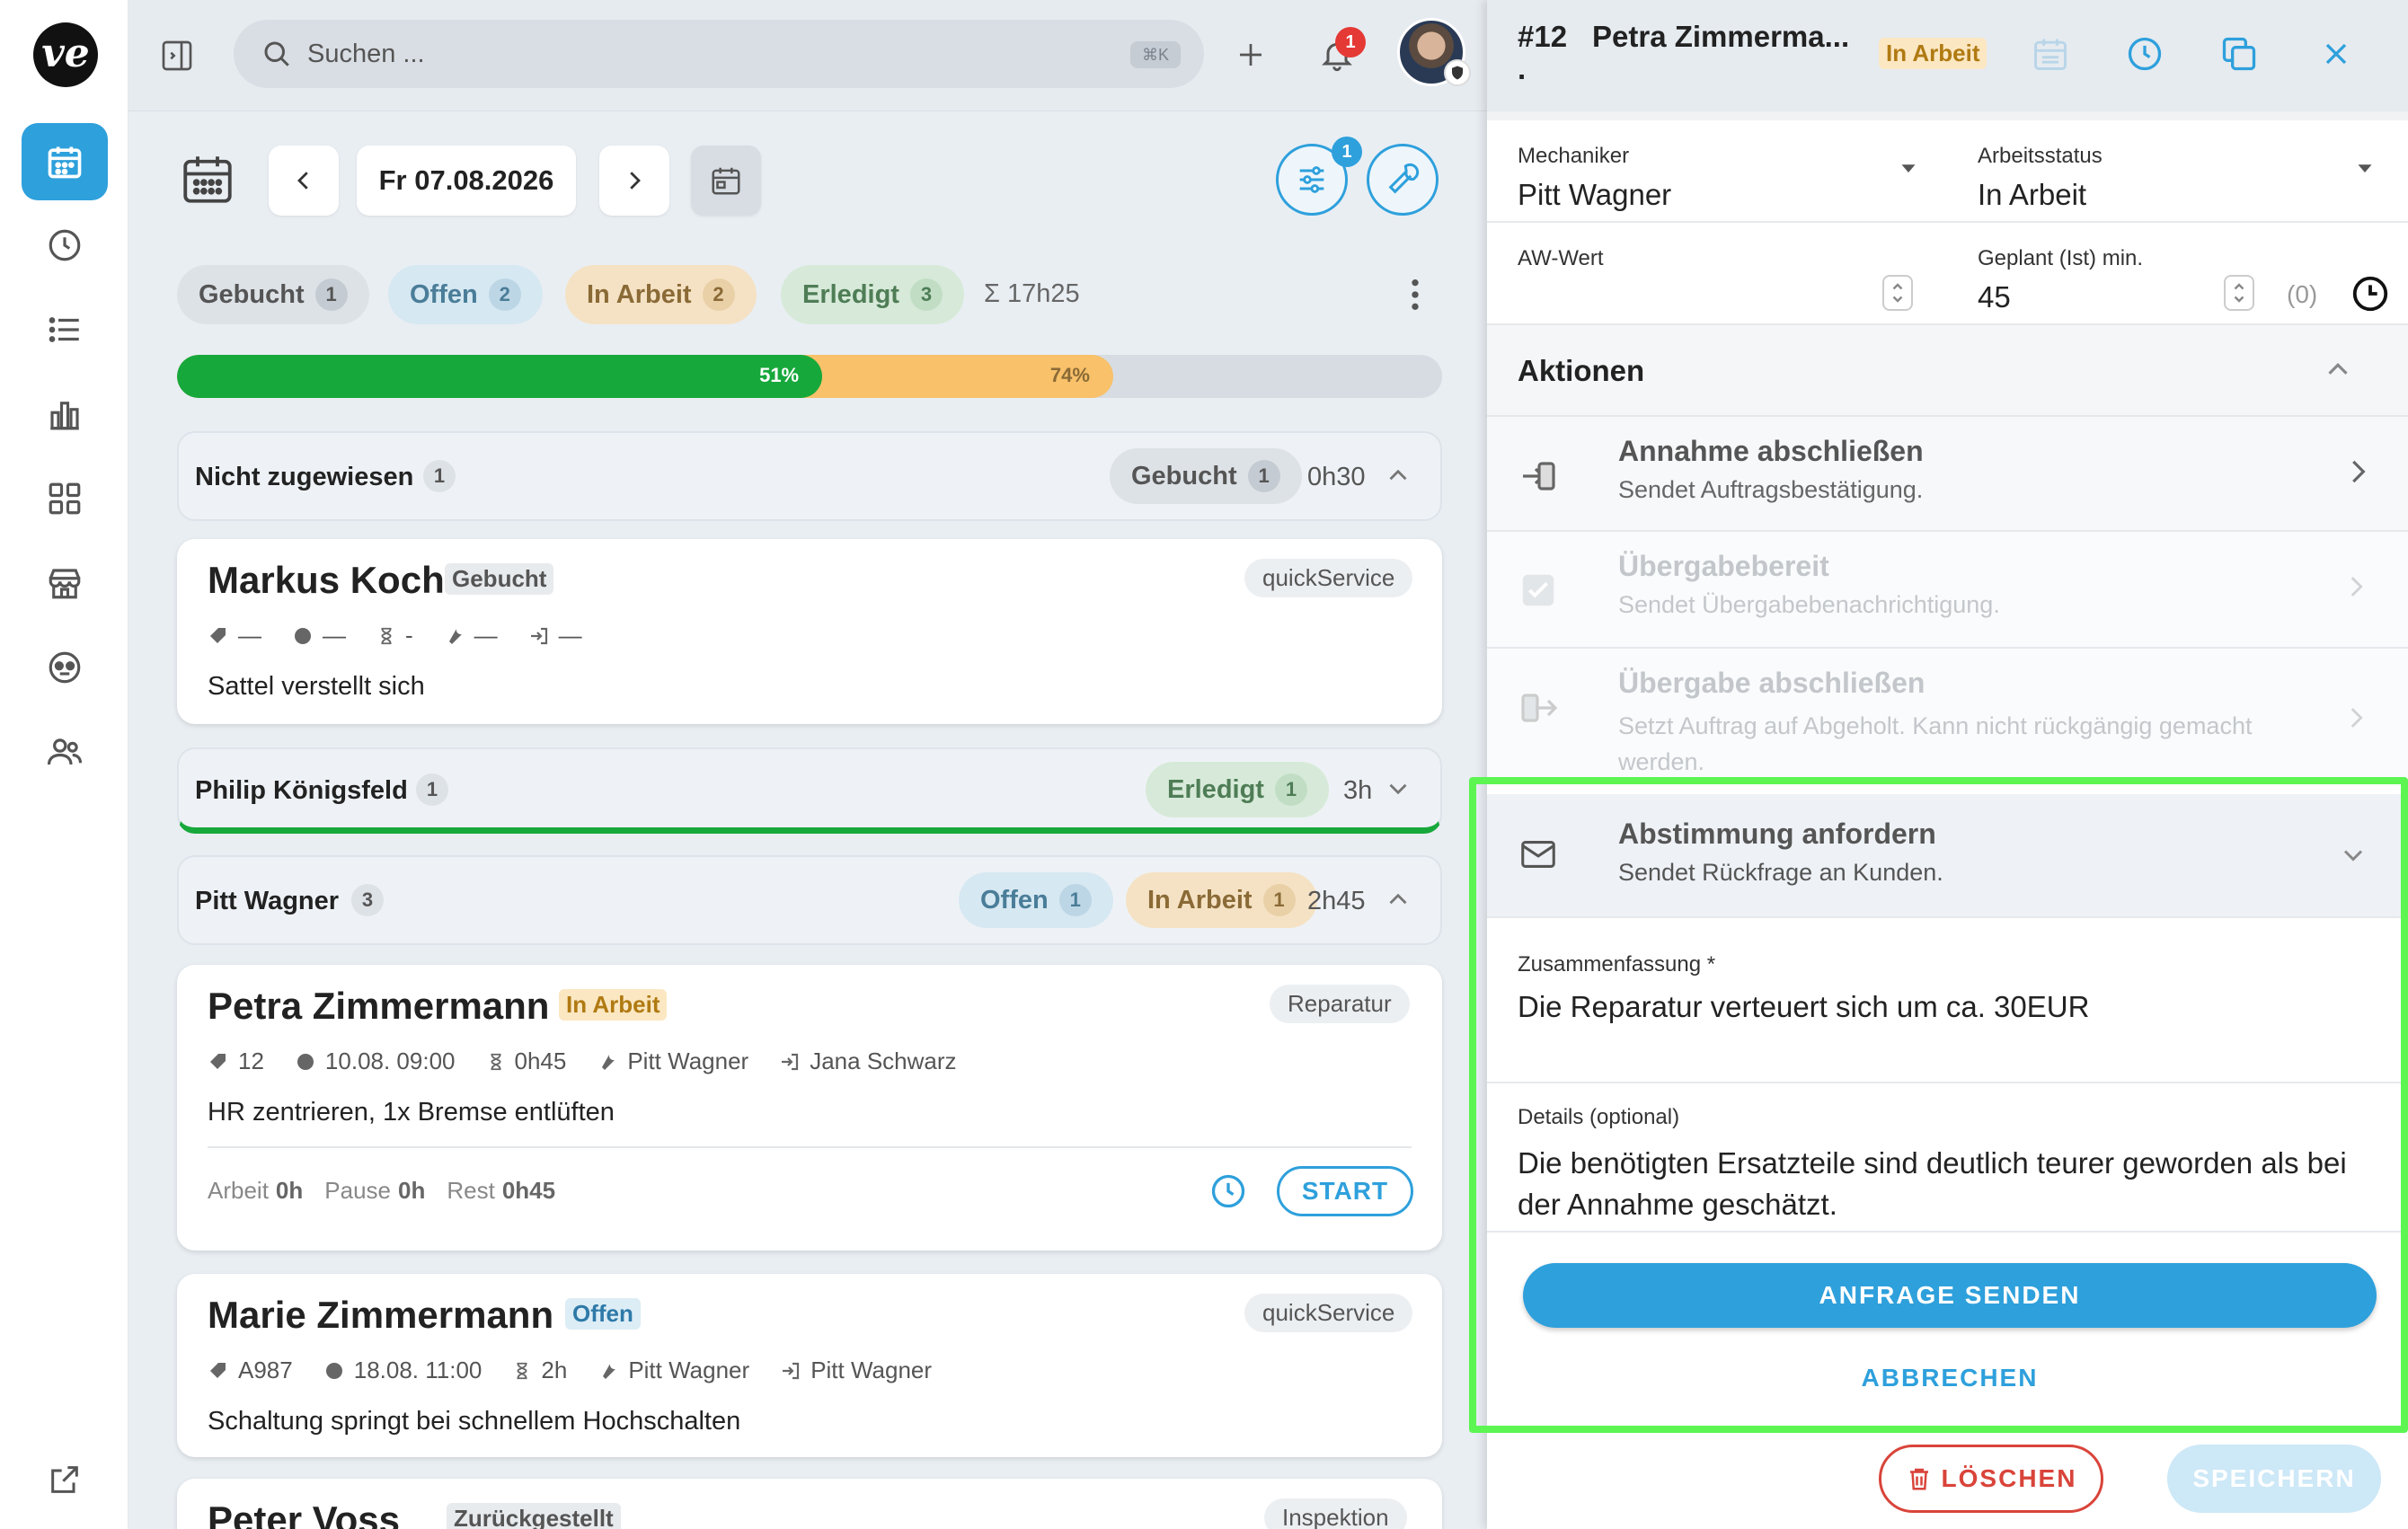 Image resolution: width=2408 pixels, height=1529 pixels. Describe the element at coordinates (177, 56) in the screenshot. I see `sidebar-toggle-icon` at that location.